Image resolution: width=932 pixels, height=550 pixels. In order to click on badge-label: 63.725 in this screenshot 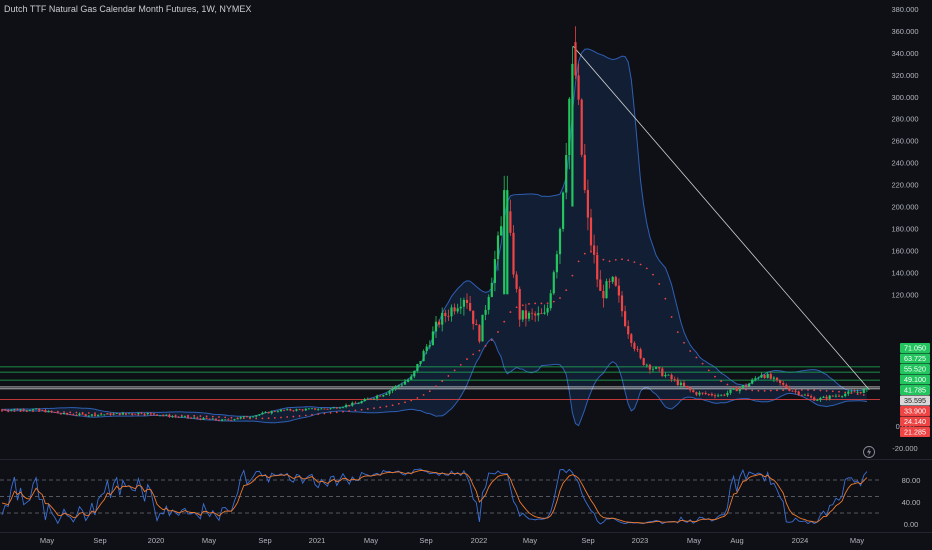, I will do `click(915, 358)`.